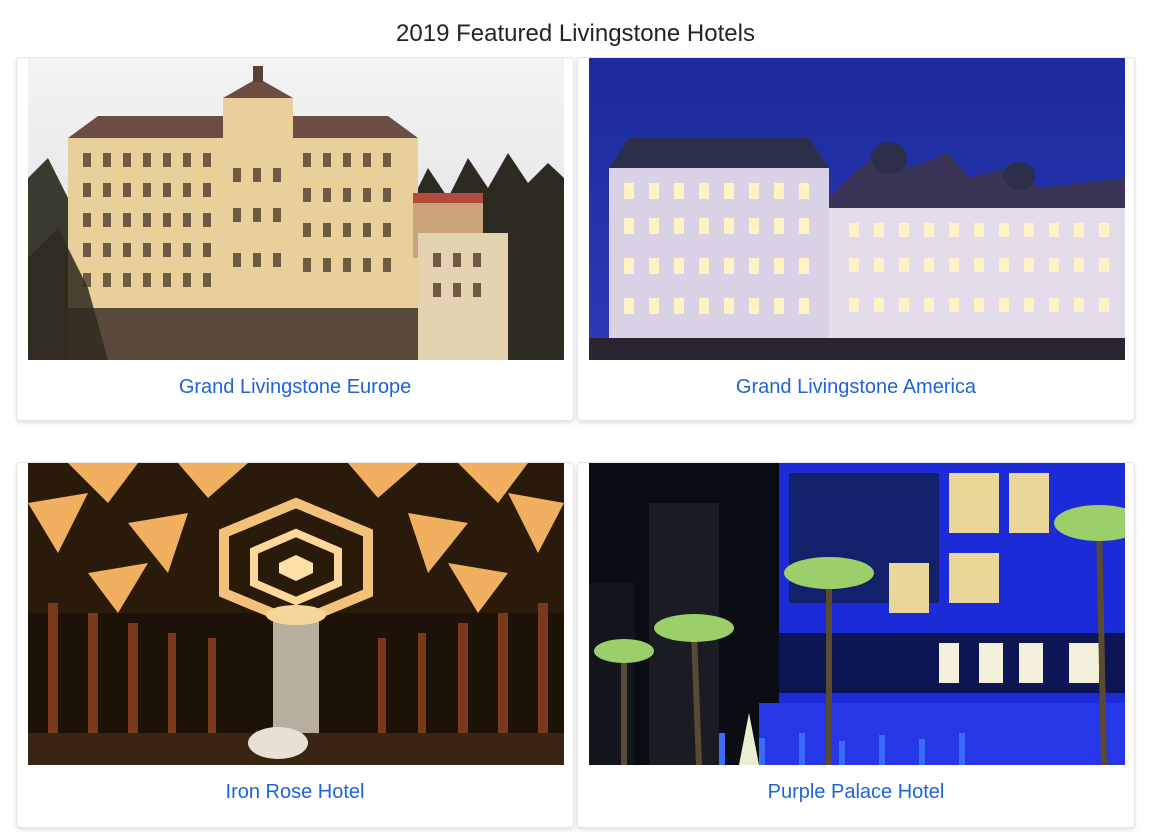  I want to click on hotel-link-purple-palace-hotel: Purple Palace Hotel, so click(856, 792).